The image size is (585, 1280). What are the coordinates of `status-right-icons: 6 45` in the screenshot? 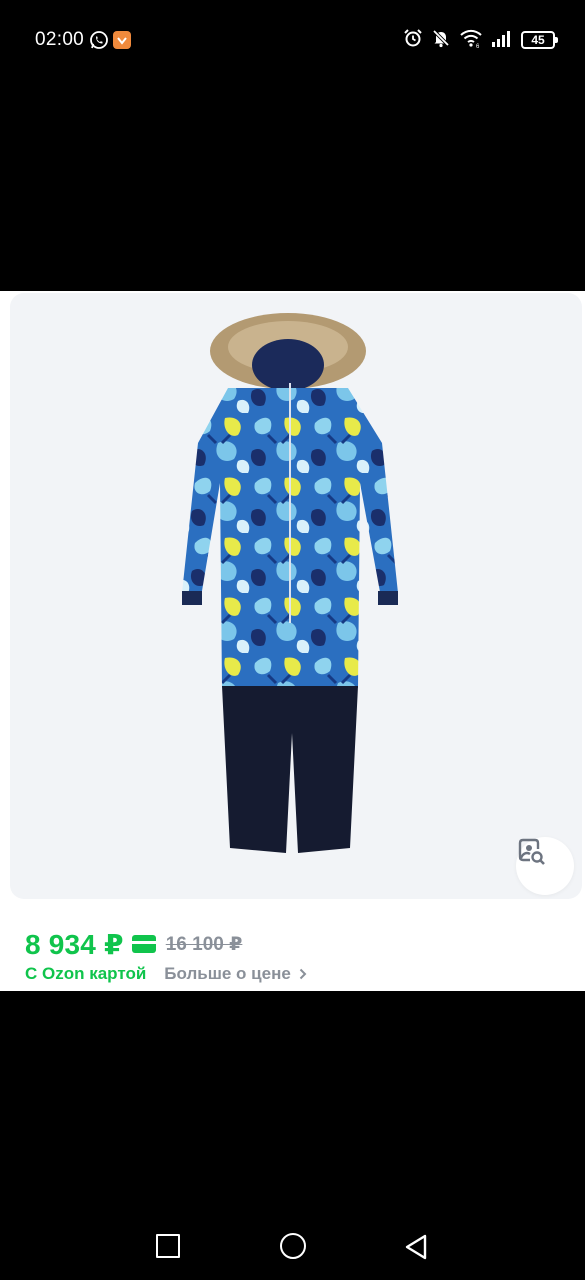 It's located at (480, 40).